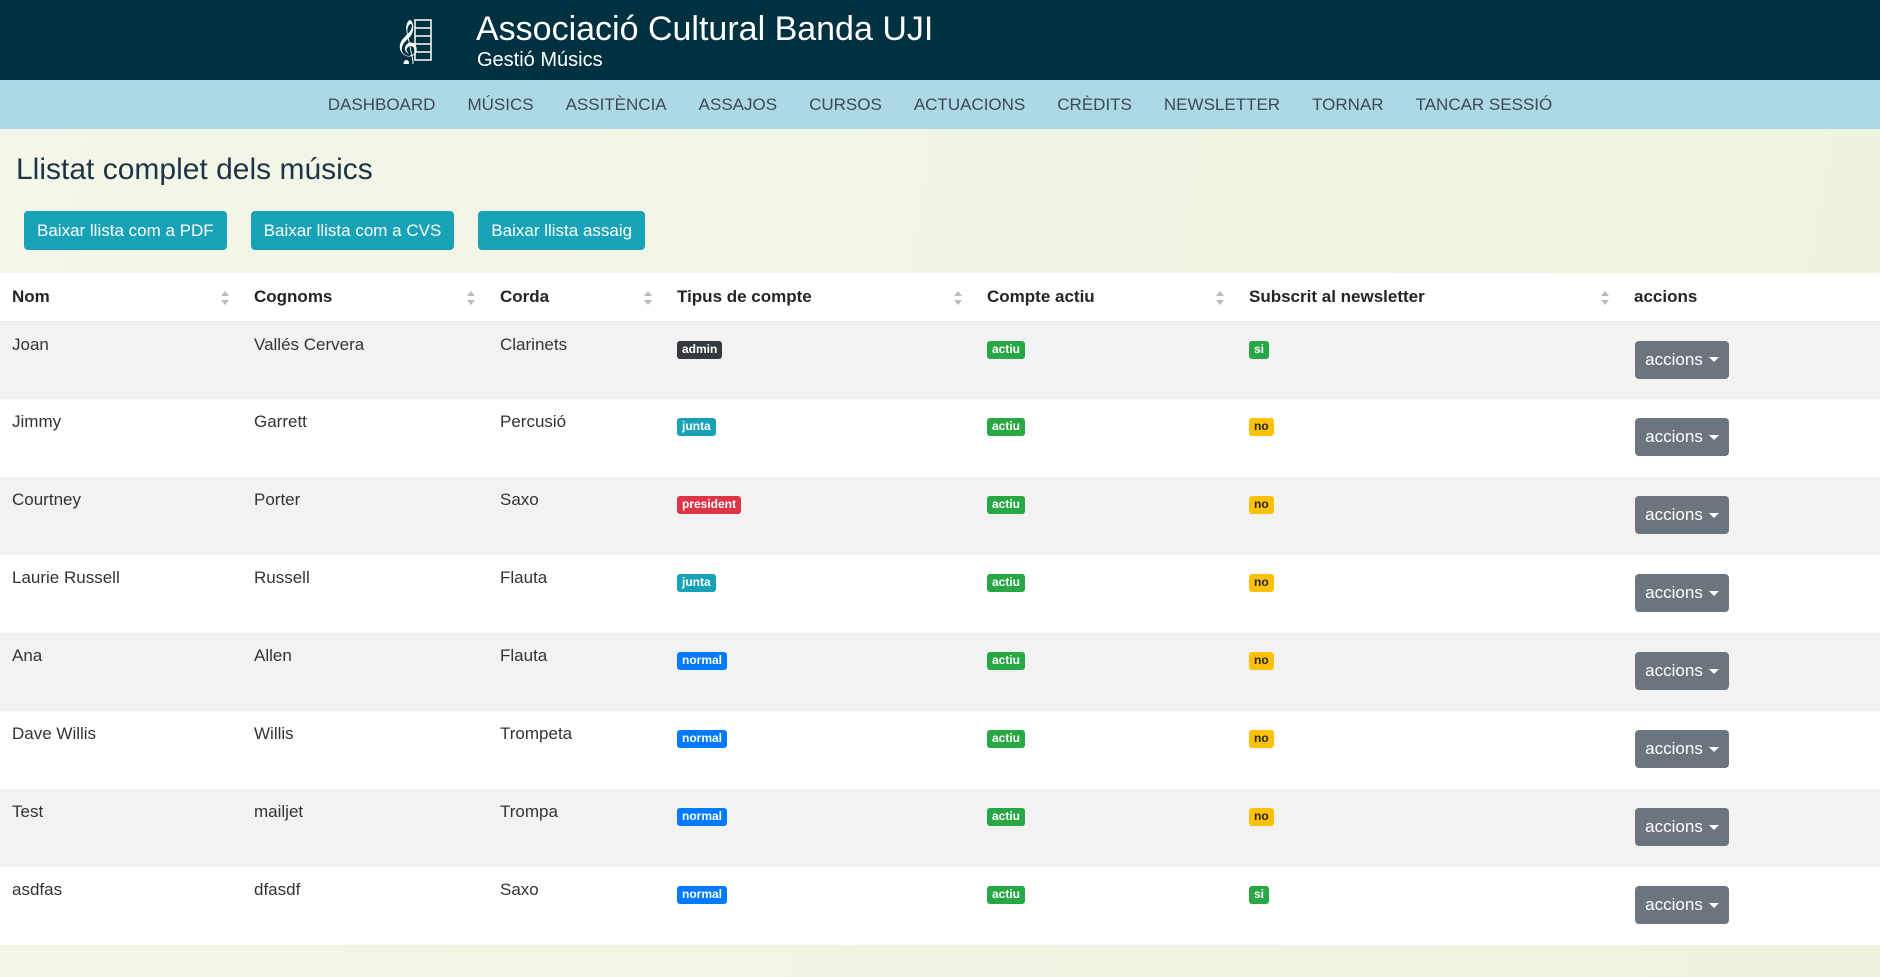  Describe the element at coordinates (37, 421) in the screenshot. I see `cell-nom: Jimmy` at that location.